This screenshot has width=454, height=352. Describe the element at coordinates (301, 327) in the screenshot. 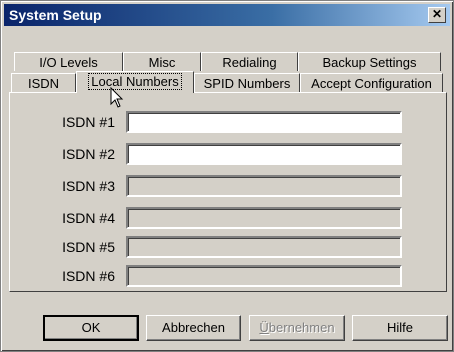

I see `apply-label: bernehmen` at that location.